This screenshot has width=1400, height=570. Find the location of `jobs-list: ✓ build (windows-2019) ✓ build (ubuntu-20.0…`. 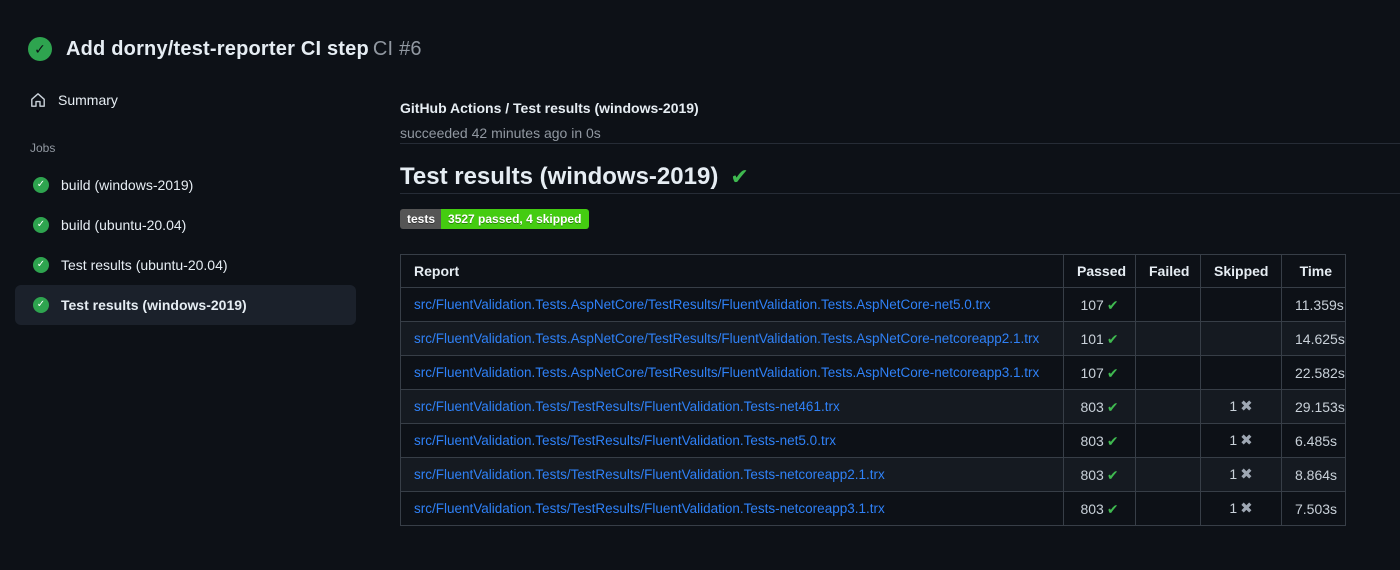

jobs-list: ✓ build (windows-2019) ✓ build (ubuntu-20.0… is located at coordinates (185, 245).